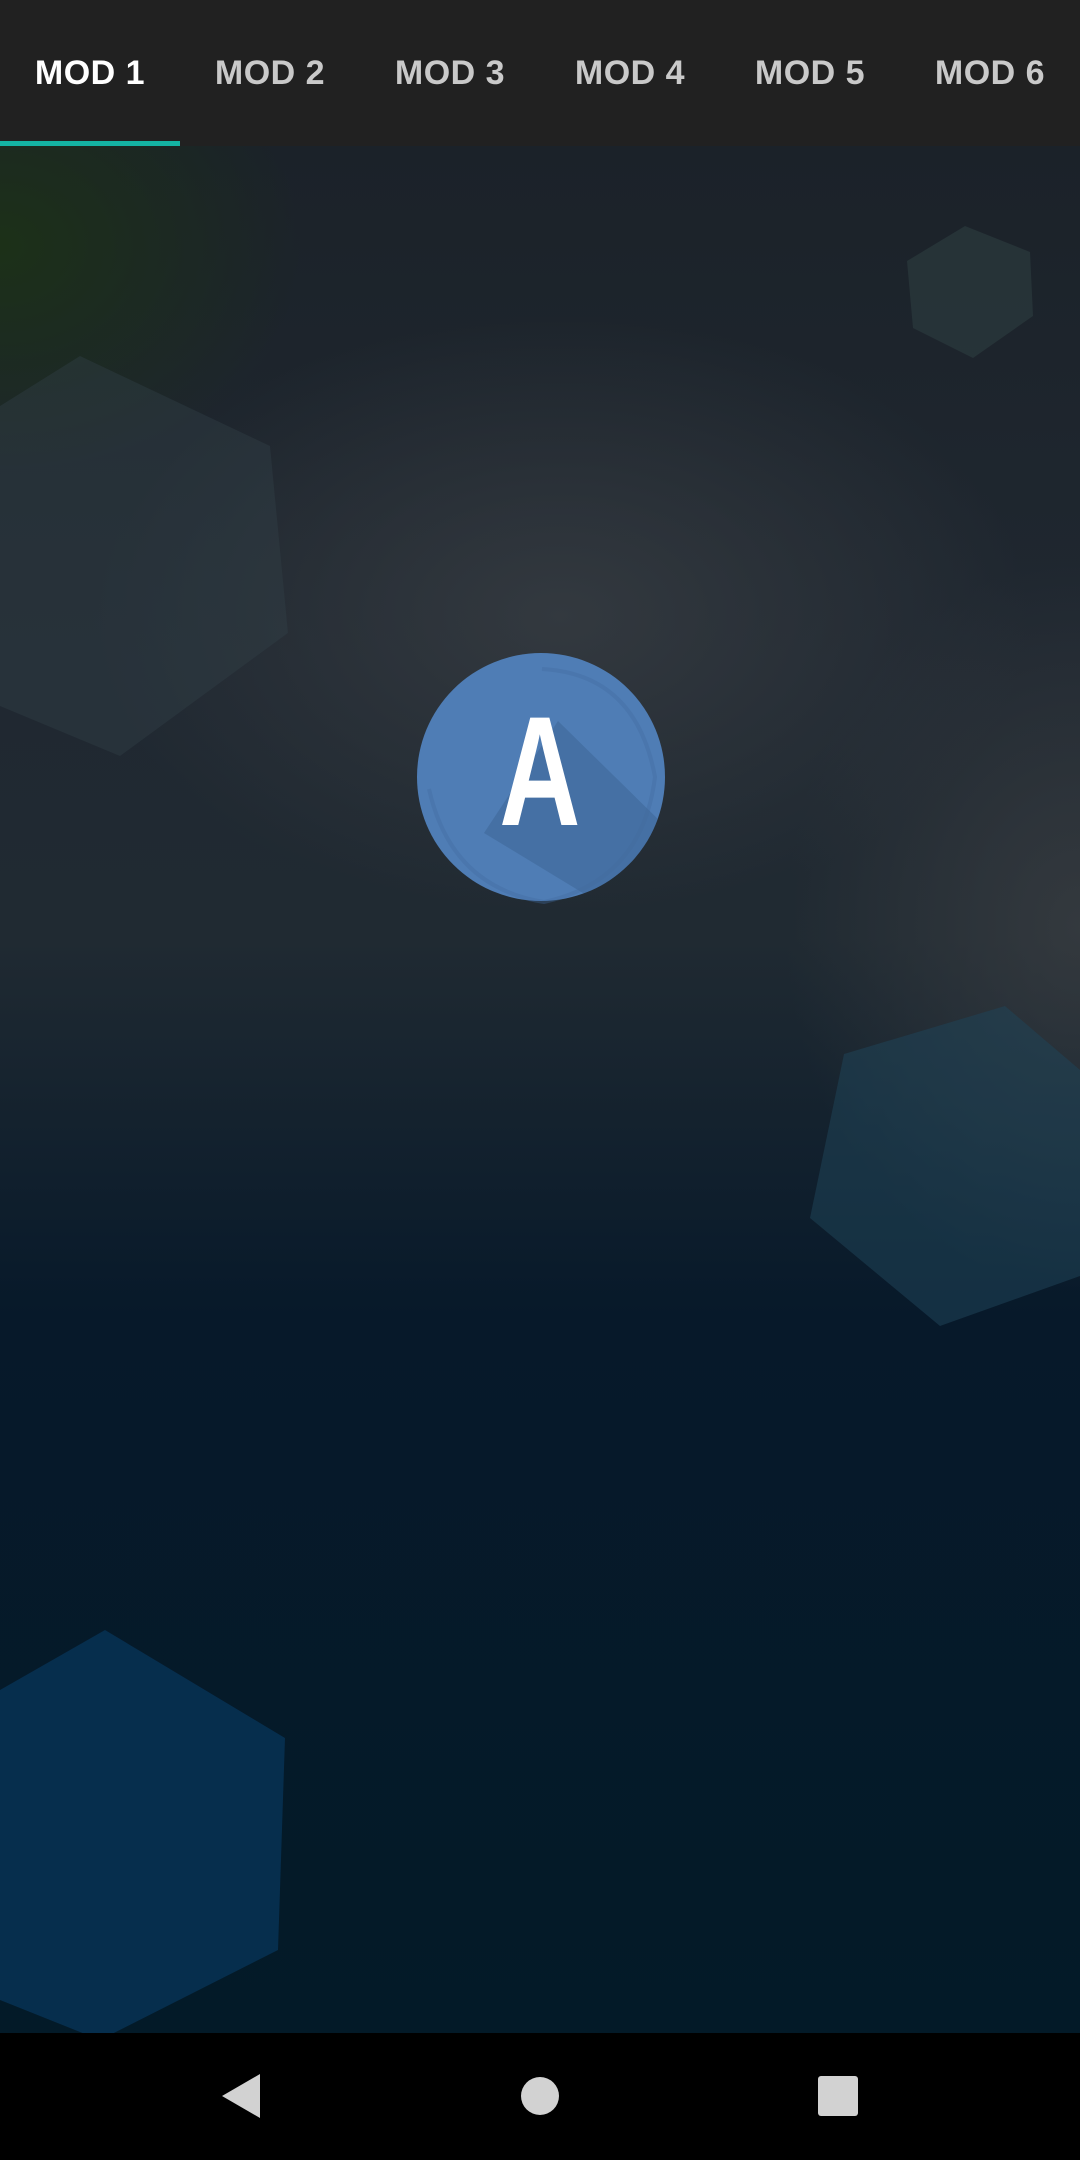 The height and width of the screenshot is (2160, 1080). Describe the element at coordinates (90, 143) in the screenshot. I see `active-tab-indicator` at that location.